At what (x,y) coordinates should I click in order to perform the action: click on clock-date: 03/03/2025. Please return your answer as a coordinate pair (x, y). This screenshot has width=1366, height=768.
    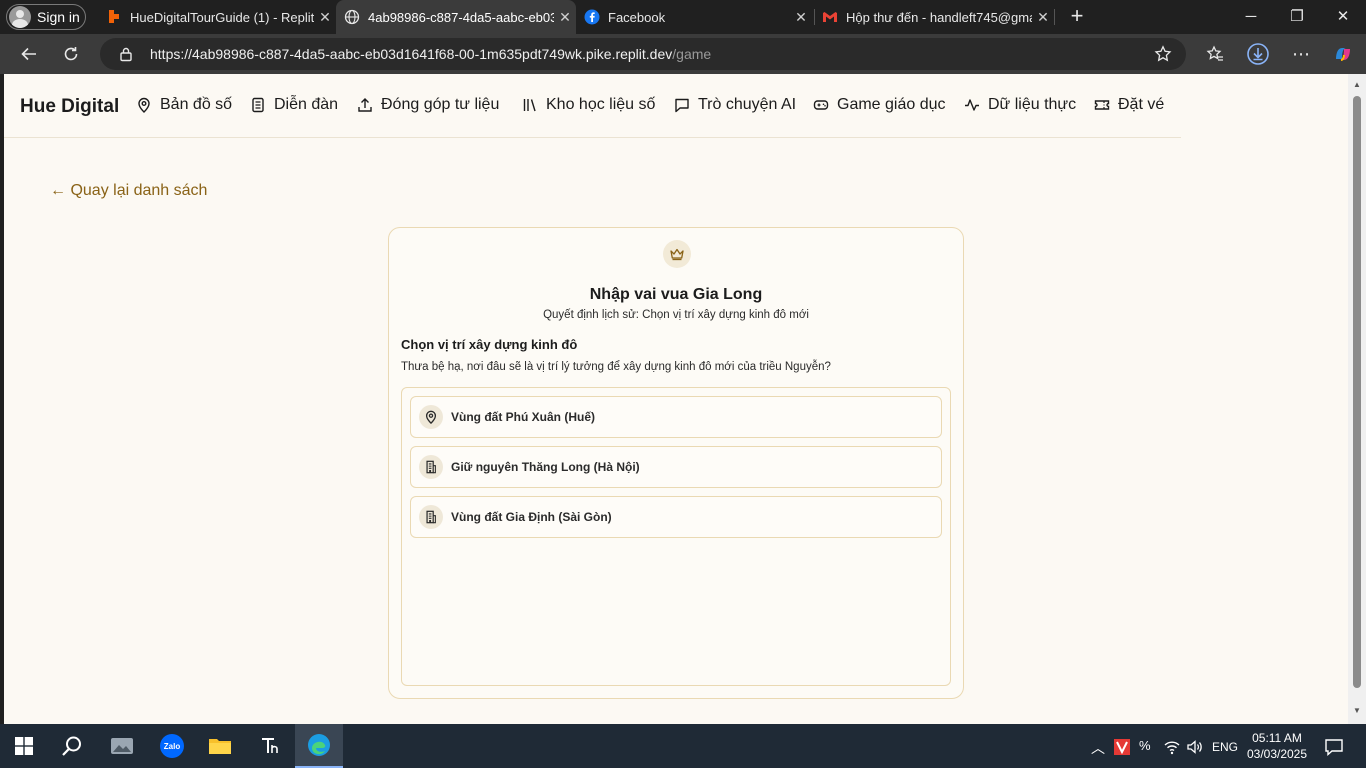
    Looking at the image, I should click on (1277, 754).